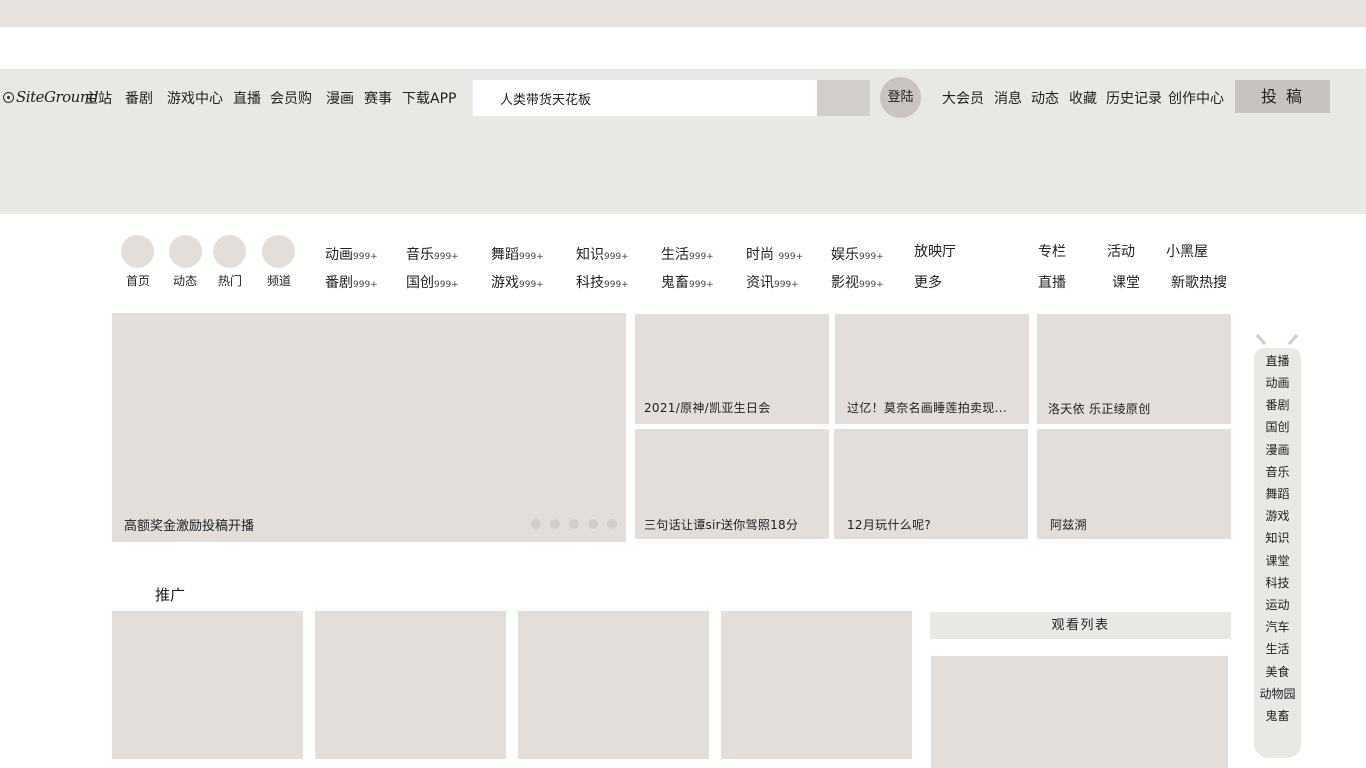  Describe the element at coordinates (889, 525) in the screenshot. I see `video-title: 12月玩什么呢?` at that location.